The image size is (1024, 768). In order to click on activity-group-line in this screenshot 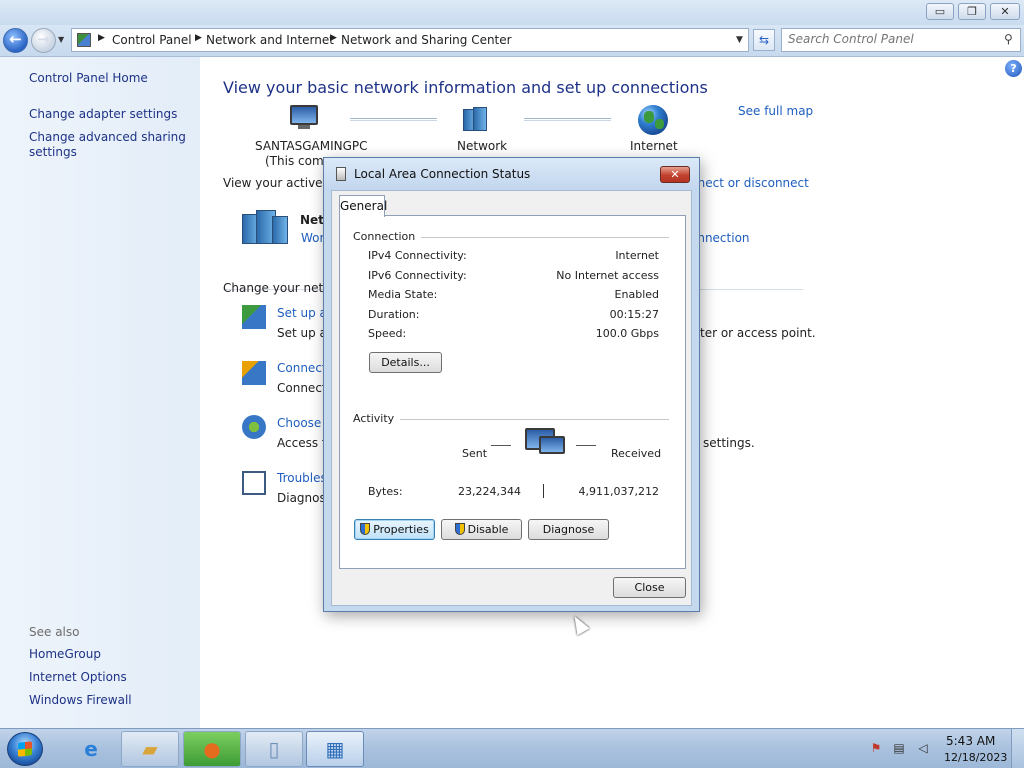, I will do `click(511, 419)`.